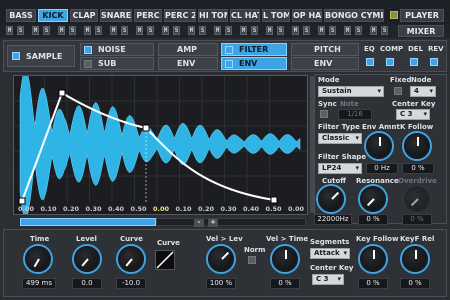 This screenshot has width=450, height=300. I want to click on amp-env-button: ENV, so click(188, 63).